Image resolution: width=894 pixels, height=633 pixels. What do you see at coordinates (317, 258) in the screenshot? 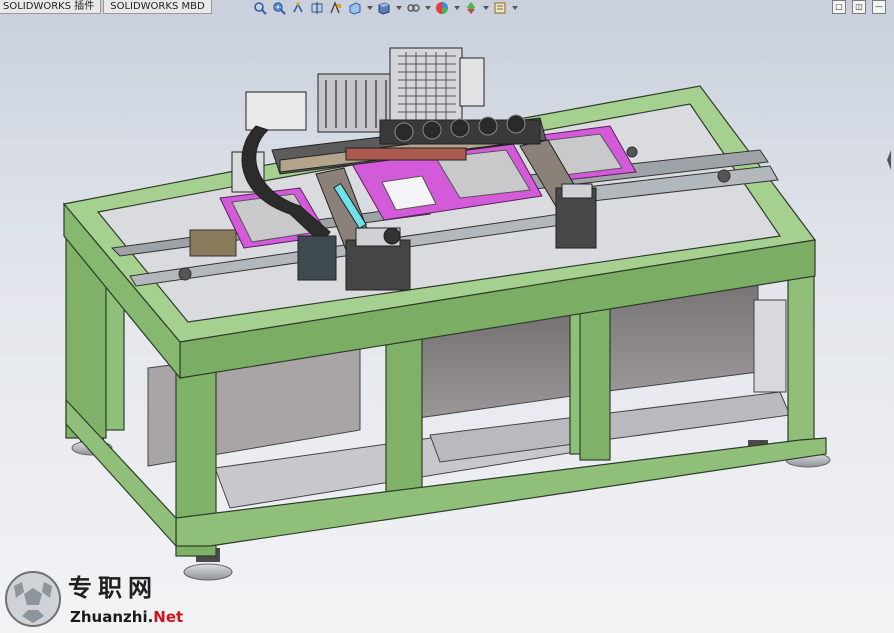
I see `servo-unit` at bounding box center [317, 258].